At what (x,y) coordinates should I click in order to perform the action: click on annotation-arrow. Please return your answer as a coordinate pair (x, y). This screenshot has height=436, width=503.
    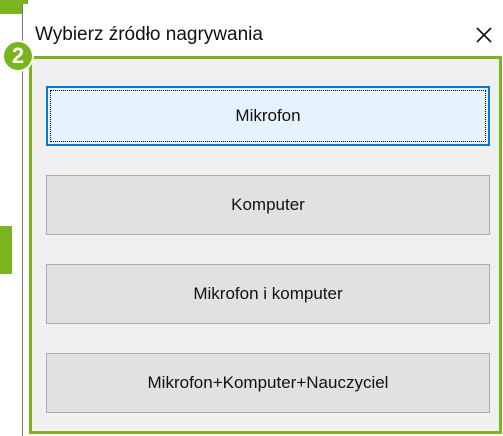
    Looking at the image, I should click on (6, 250).